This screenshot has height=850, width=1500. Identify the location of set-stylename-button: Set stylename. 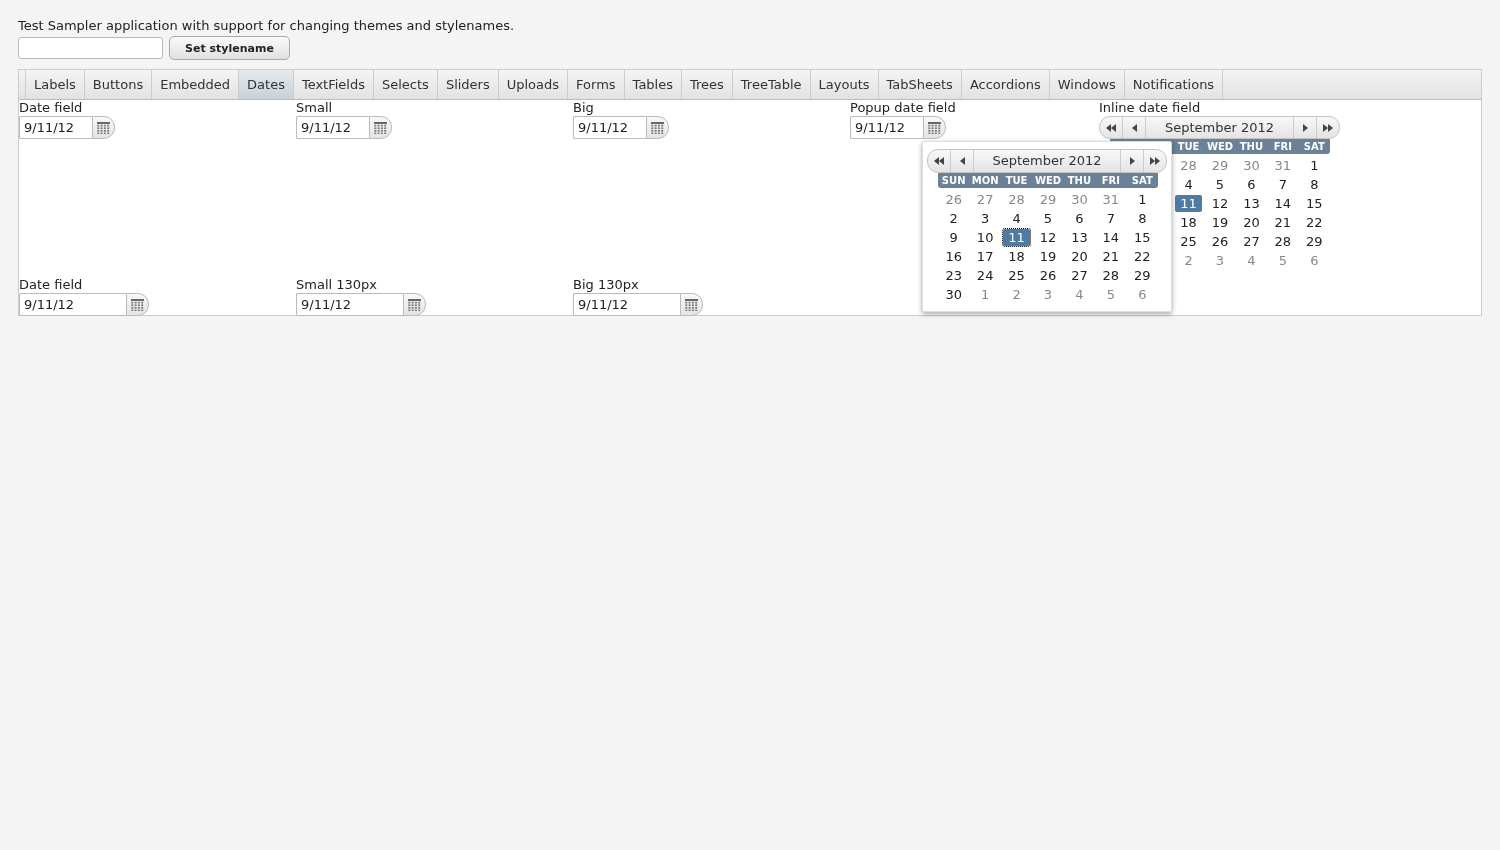
(229, 48).